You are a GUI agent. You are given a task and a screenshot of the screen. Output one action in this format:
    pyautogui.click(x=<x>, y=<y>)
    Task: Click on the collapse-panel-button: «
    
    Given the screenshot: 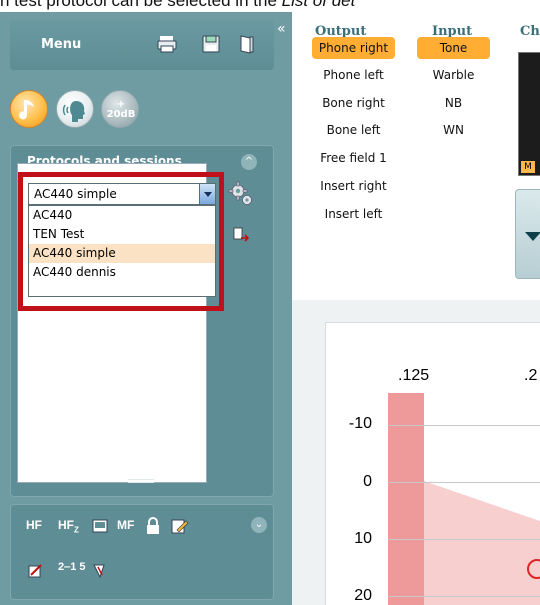 What is the action you would take?
    pyautogui.click(x=281, y=29)
    